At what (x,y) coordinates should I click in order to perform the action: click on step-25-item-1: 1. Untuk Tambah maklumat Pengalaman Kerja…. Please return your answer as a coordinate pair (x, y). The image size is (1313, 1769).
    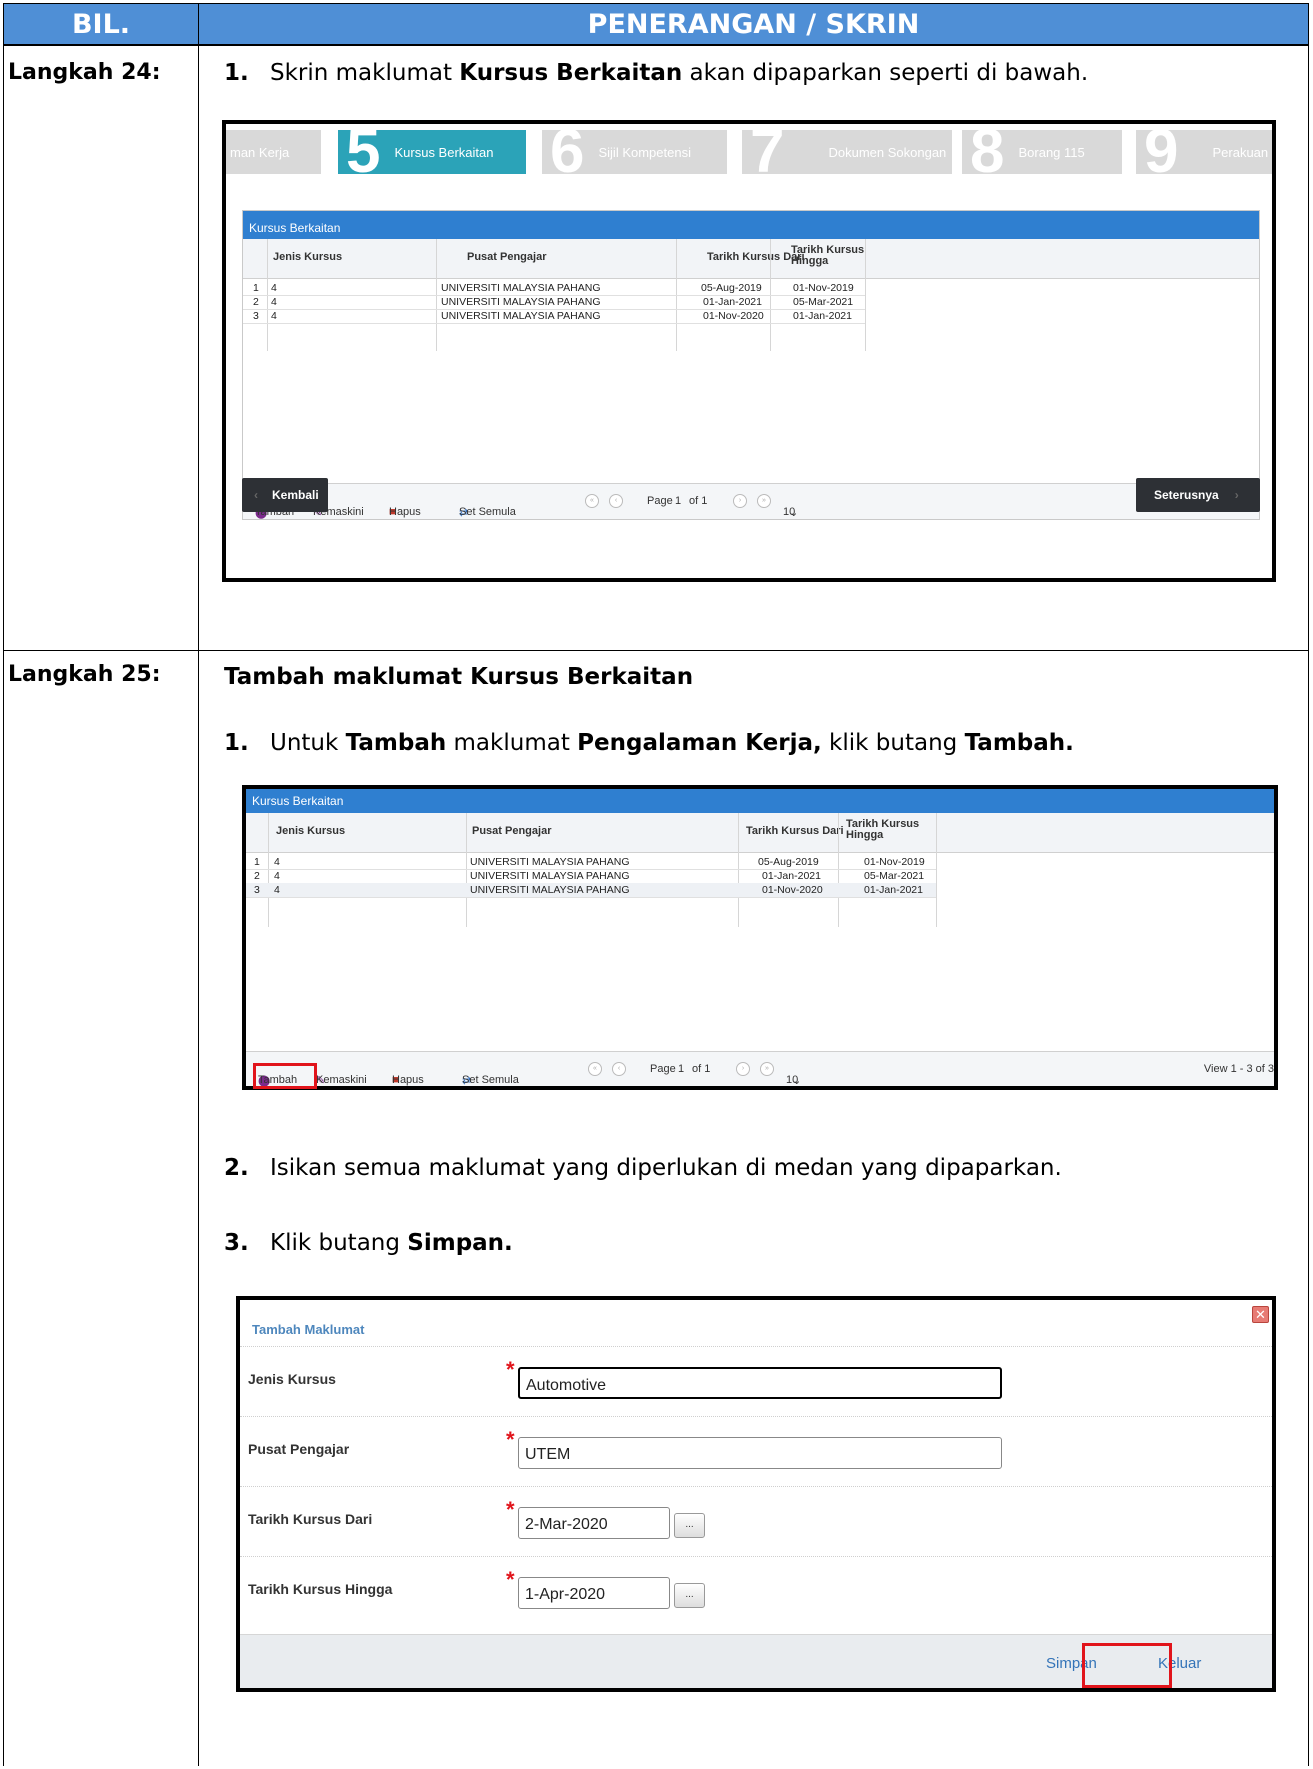
    Looking at the image, I should click on (649, 743).